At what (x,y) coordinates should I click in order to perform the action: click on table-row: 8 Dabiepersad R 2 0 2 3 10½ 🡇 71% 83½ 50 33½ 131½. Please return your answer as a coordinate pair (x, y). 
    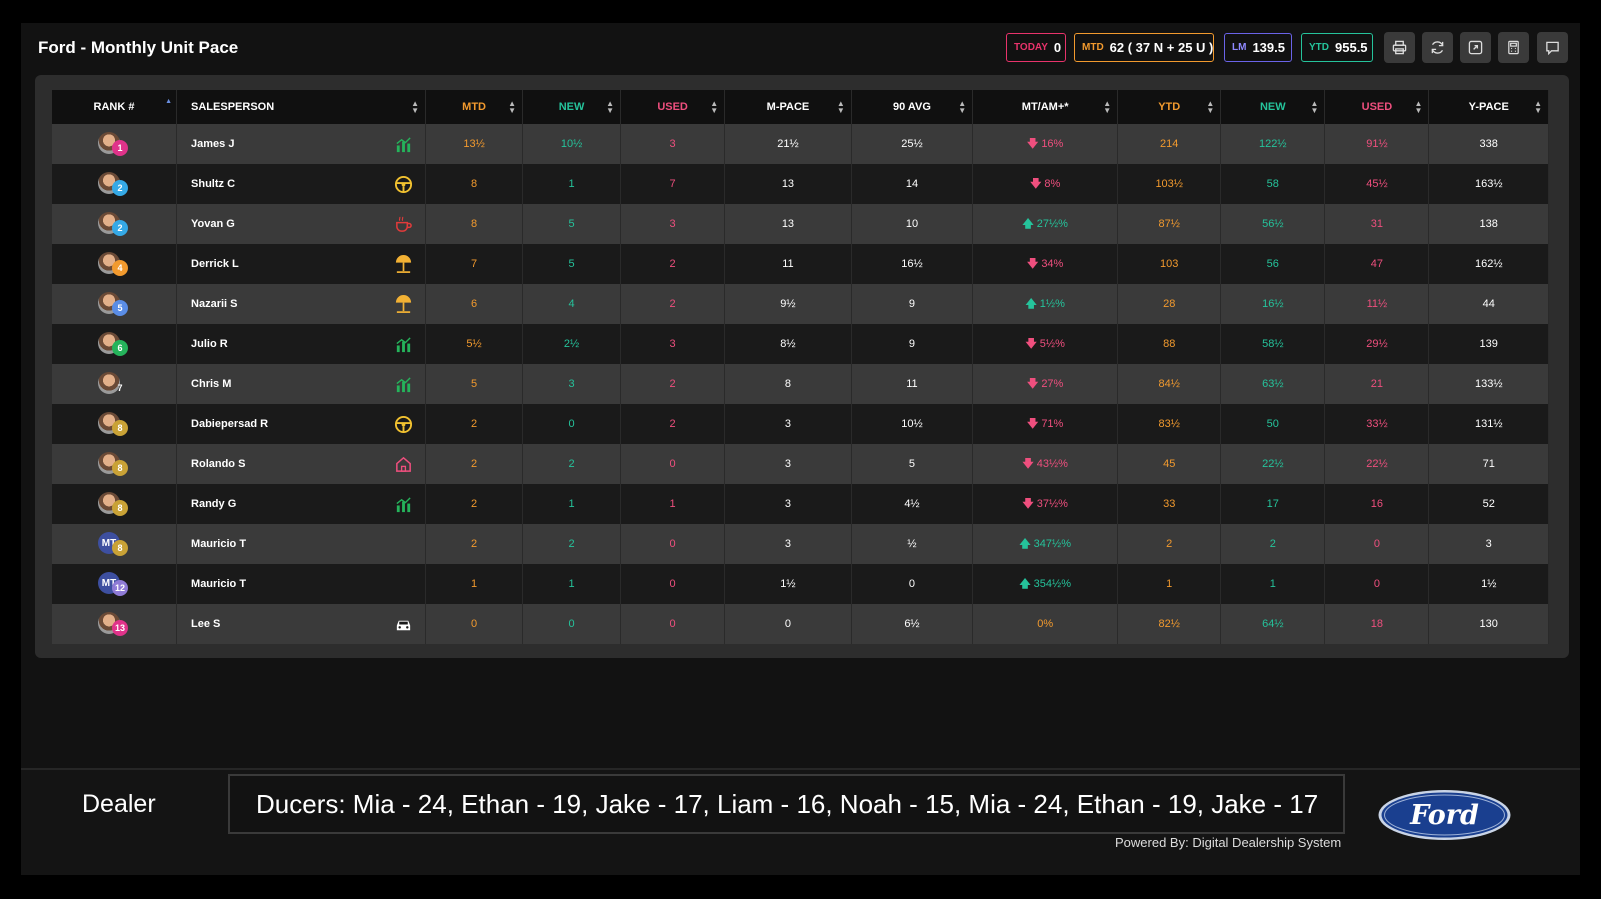
    Looking at the image, I should click on (800, 424).